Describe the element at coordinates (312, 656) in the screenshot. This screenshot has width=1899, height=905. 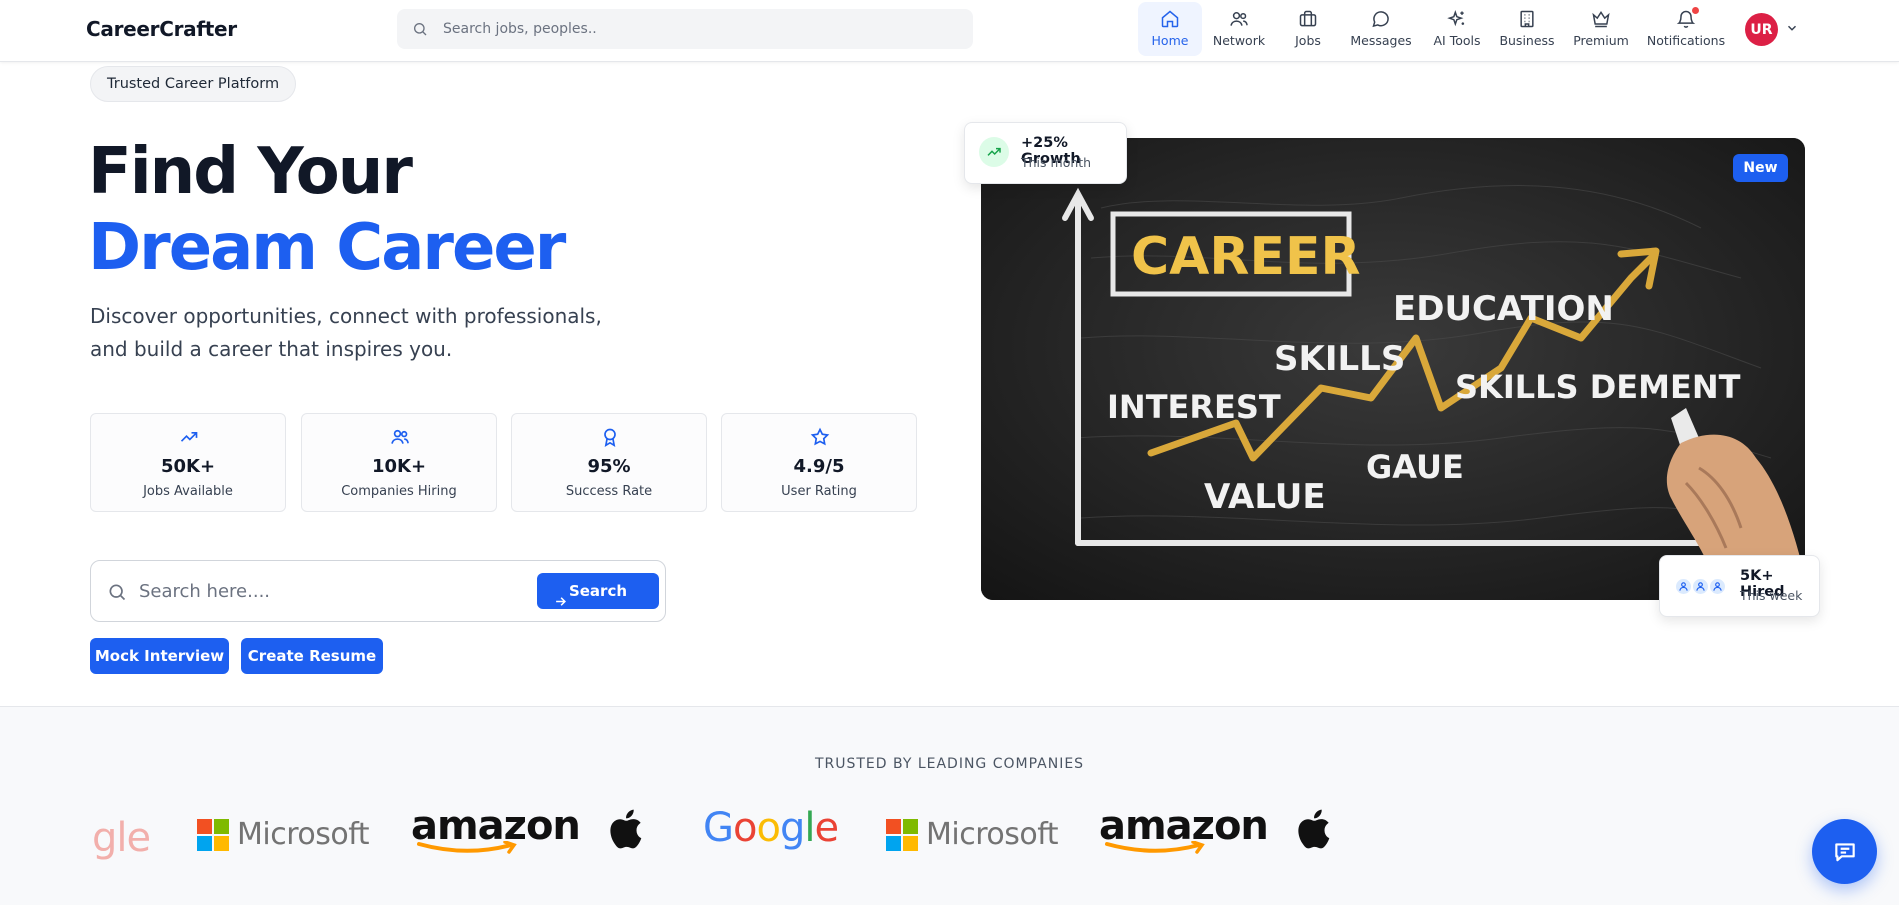
I see `create-resume-button: Create Resume` at that location.